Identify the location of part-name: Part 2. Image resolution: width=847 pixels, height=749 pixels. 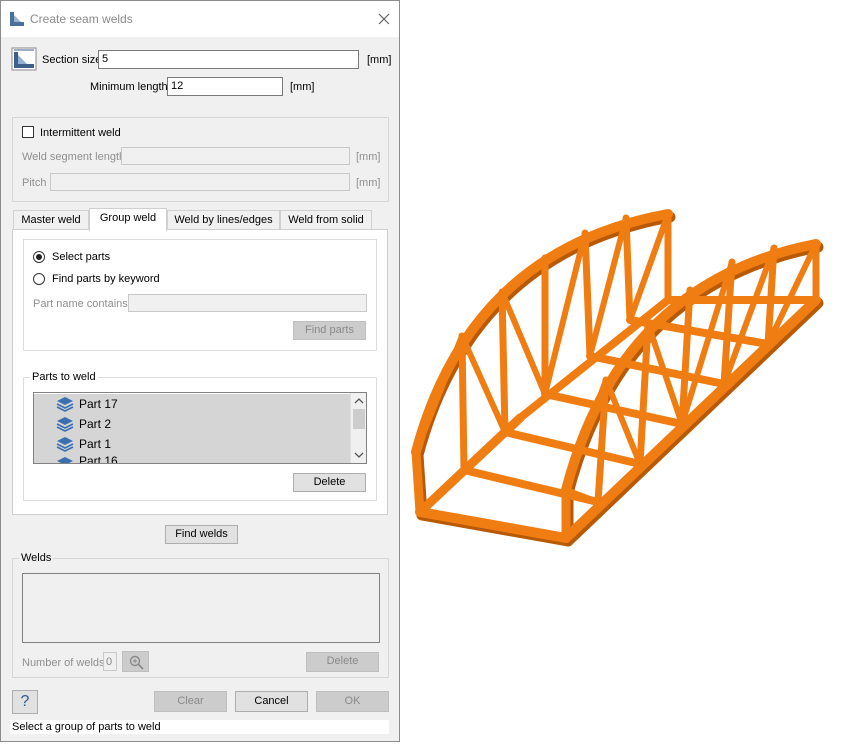
(95, 424).